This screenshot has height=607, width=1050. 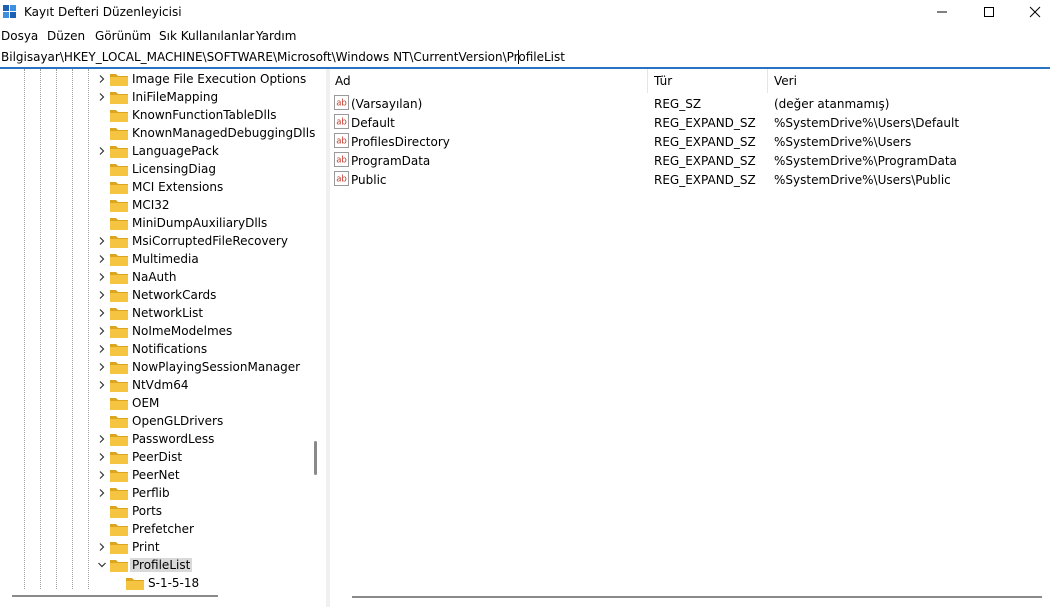 What do you see at coordinates (155, 493) in the screenshot?
I see `tree-item: Perflib` at bounding box center [155, 493].